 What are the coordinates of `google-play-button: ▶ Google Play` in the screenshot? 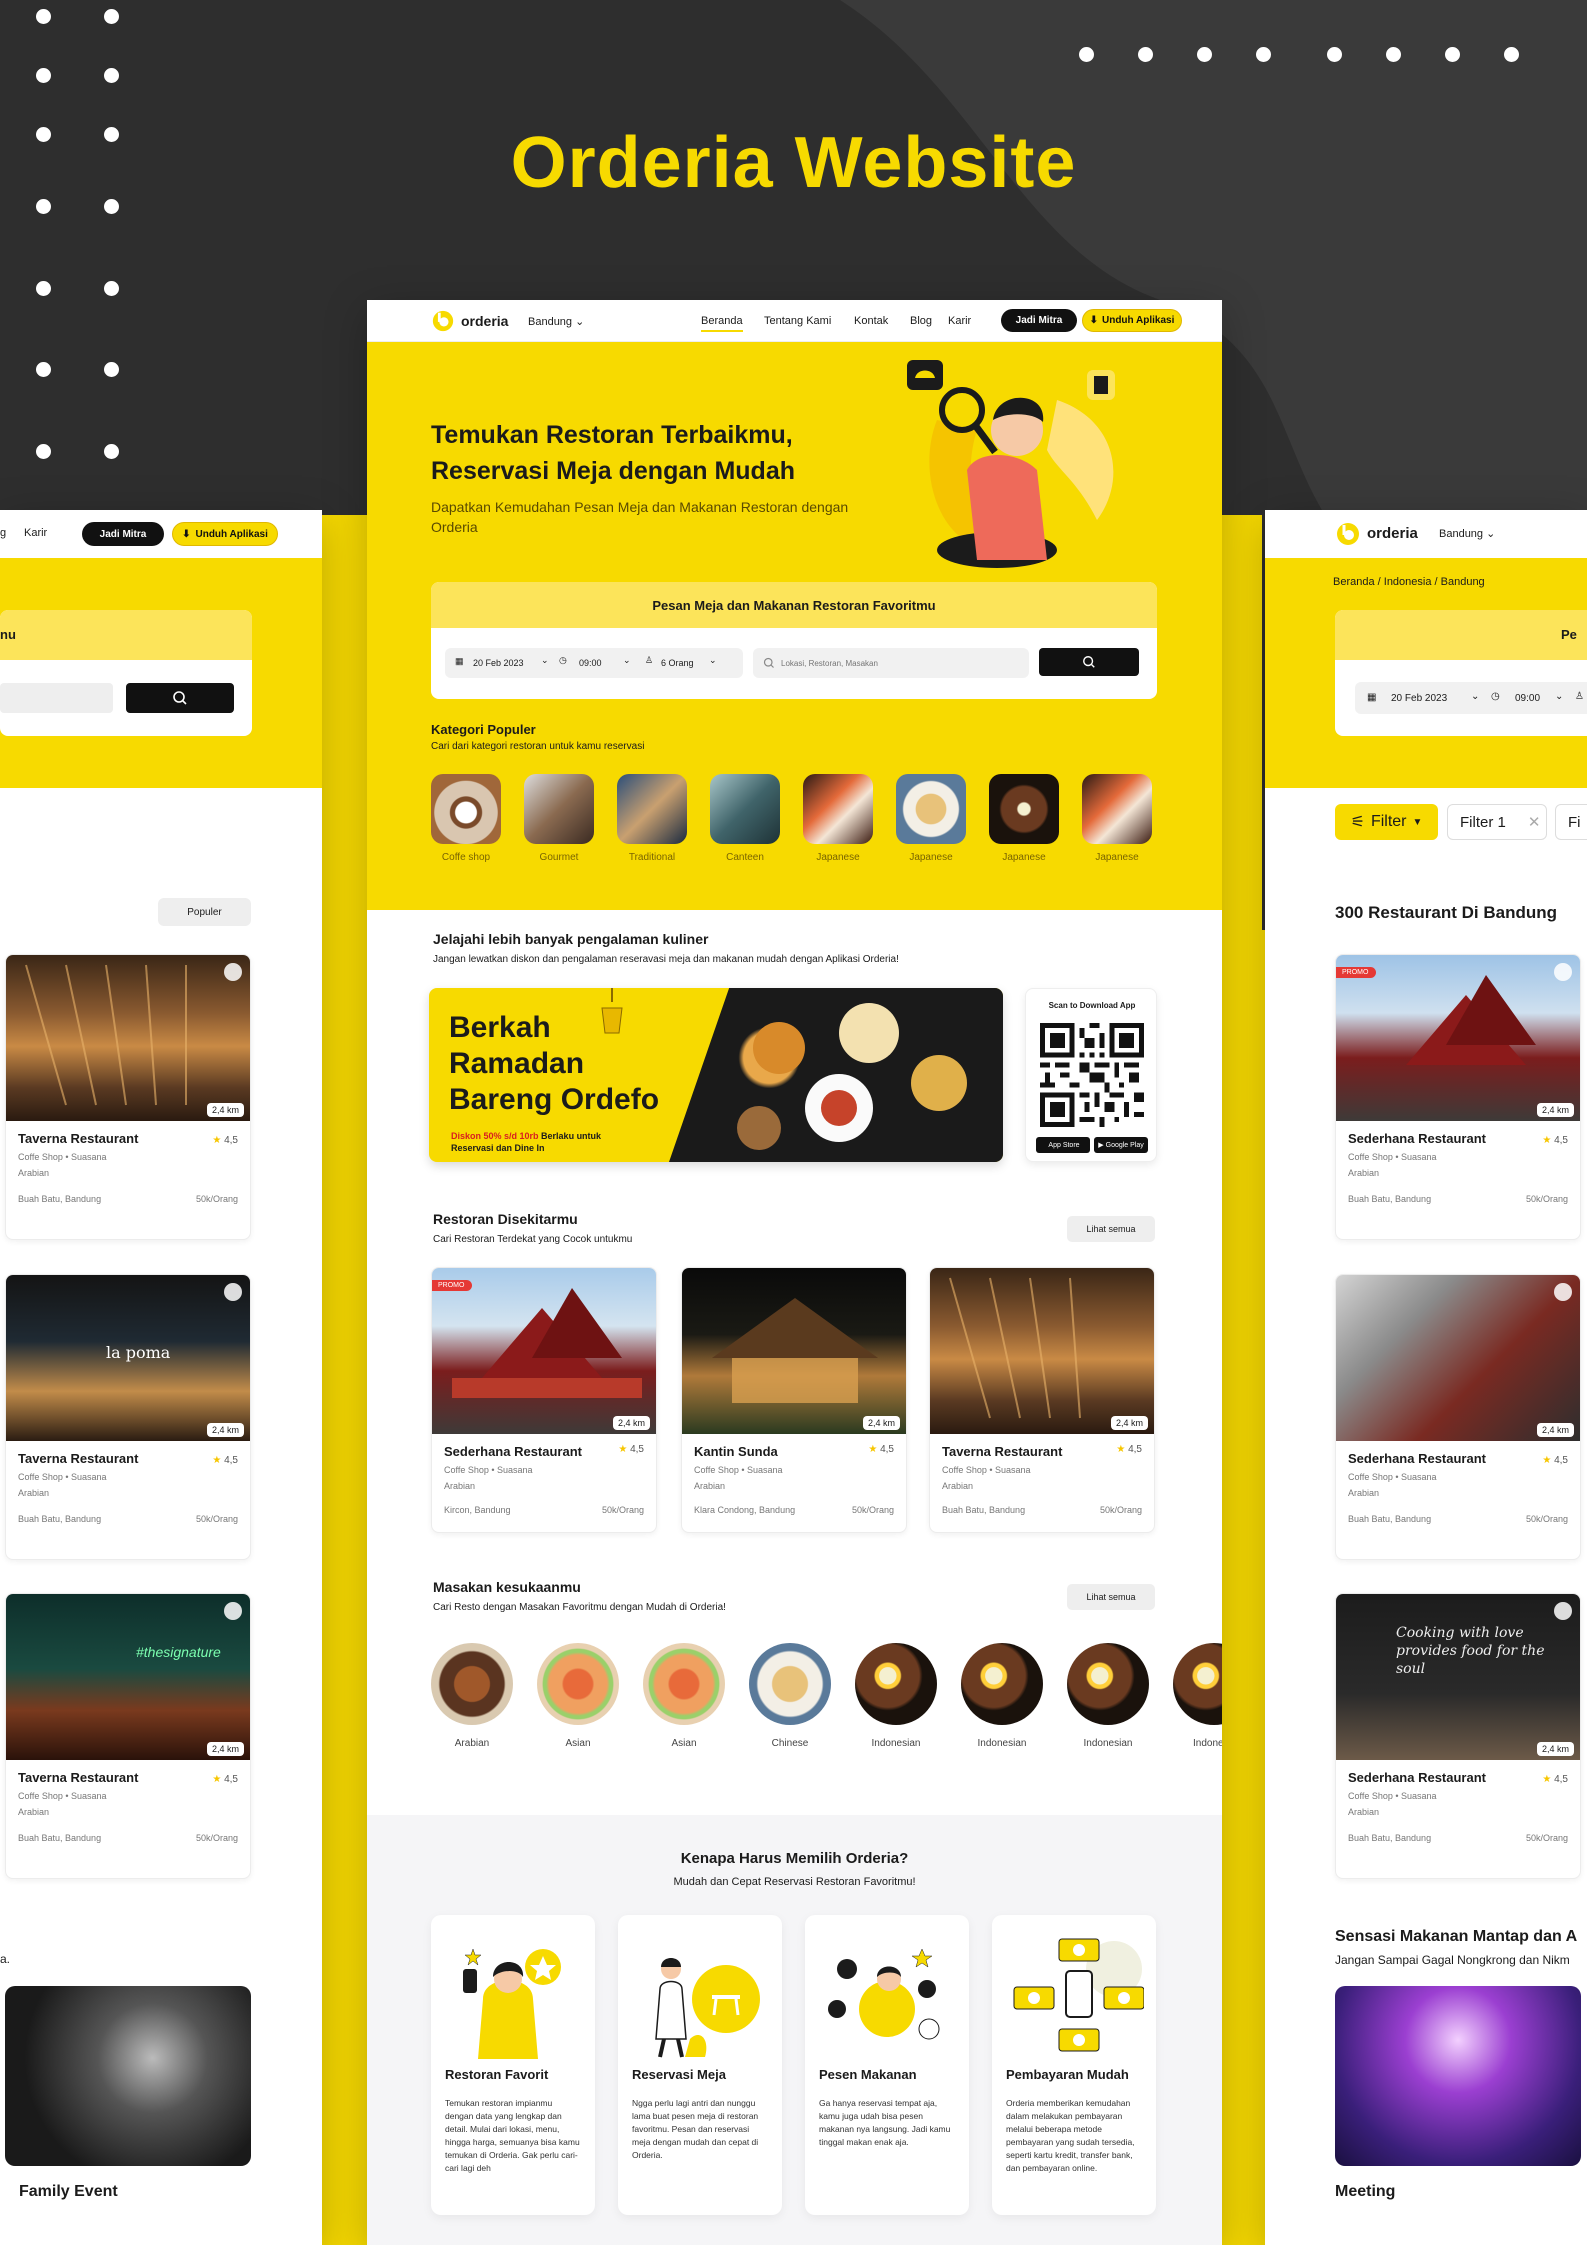 It's located at (1121, 1145).